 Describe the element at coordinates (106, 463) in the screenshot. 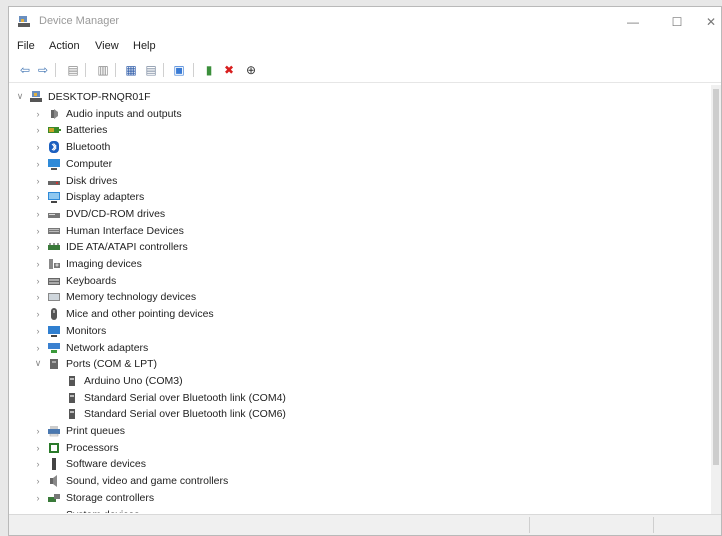

I see `tree-node-label: Software devices` at that location.